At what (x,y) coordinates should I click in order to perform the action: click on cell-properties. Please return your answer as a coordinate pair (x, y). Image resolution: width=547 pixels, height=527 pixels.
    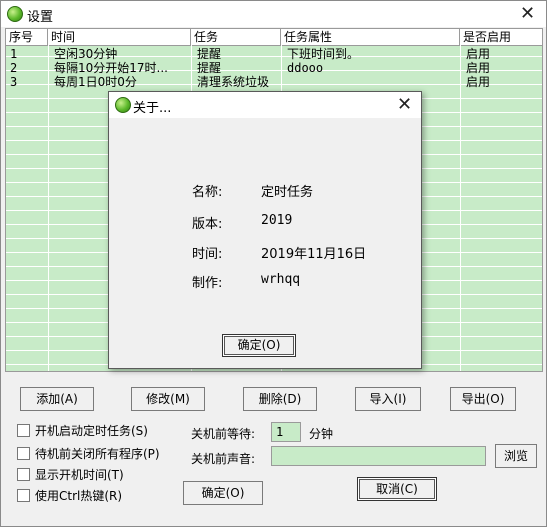
    Looking at the image, I should click on (373, 82).